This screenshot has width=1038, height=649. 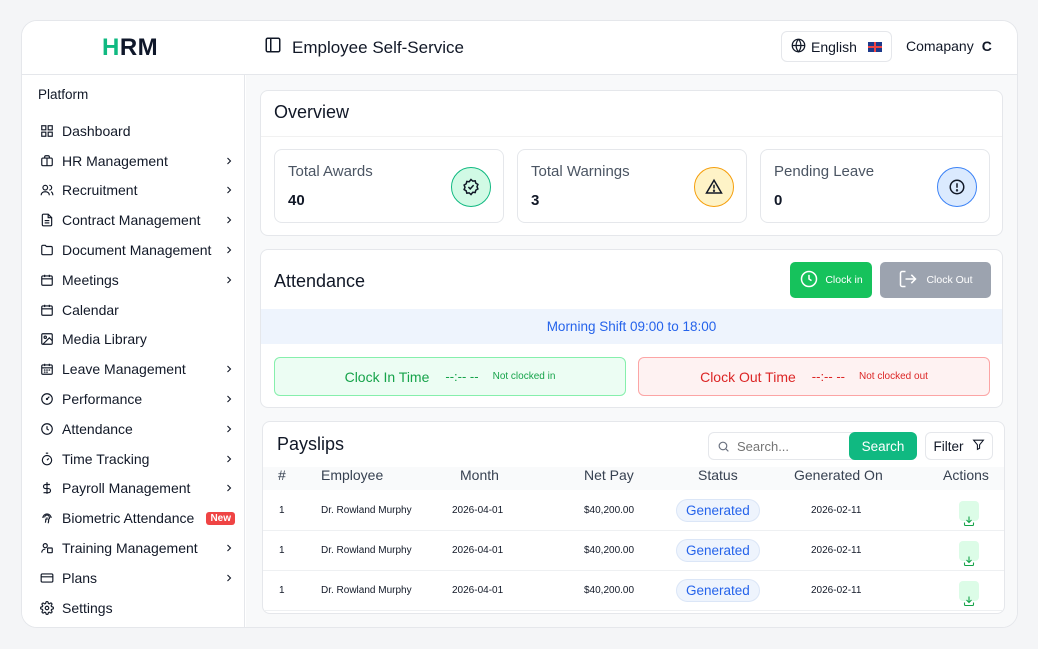 I want to click on col-header-status: Status, so click(x=718, y=475).